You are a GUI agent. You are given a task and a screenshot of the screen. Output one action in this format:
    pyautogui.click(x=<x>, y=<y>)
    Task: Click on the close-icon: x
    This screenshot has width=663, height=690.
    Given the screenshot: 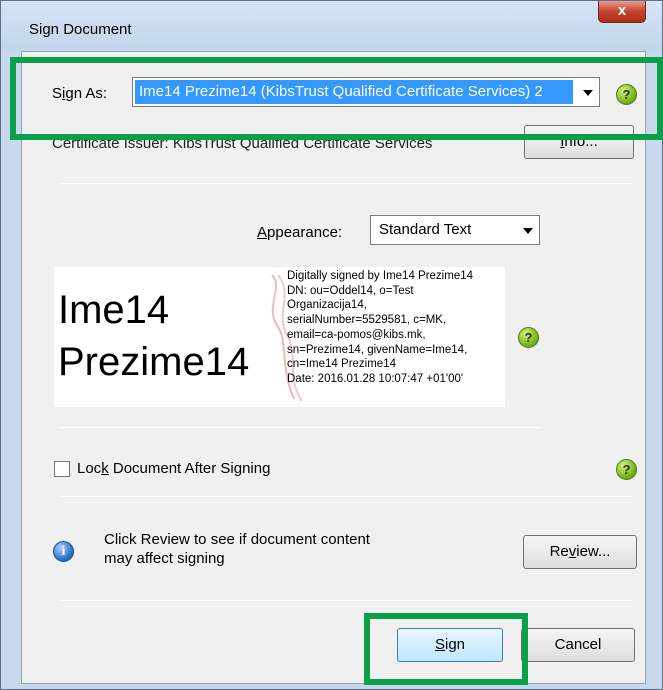 What is the action you would take?
    pyautogui.click(x=622, y=10)
    